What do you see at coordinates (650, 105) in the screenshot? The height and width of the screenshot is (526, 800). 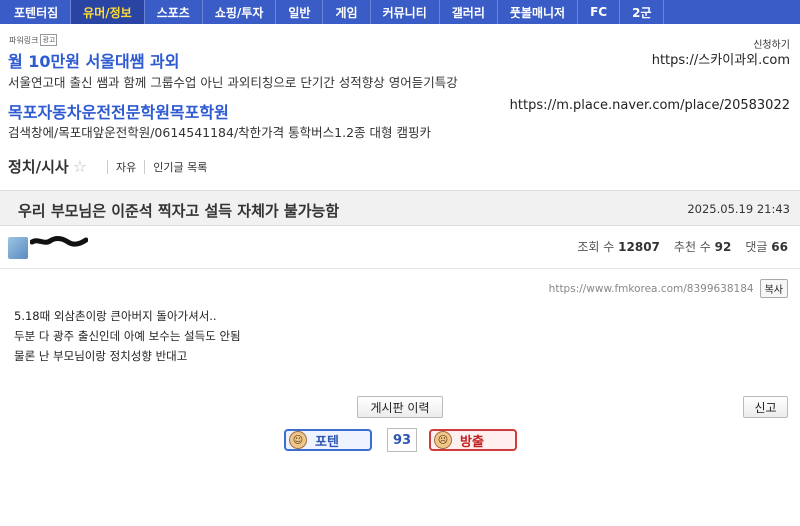 I see `ad2-url: https://m.place.naver.com/place/20583022` at bounding box center [650, 105].